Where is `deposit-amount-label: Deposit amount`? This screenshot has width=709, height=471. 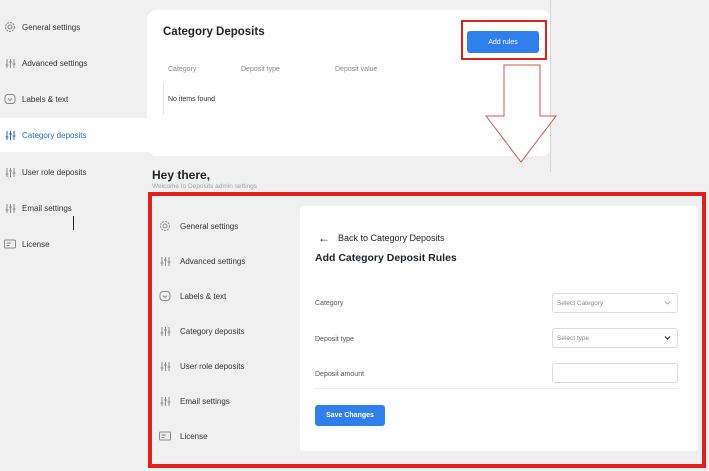 deposit-amount-label: Deposit amount is located at coordinates (340, 374).